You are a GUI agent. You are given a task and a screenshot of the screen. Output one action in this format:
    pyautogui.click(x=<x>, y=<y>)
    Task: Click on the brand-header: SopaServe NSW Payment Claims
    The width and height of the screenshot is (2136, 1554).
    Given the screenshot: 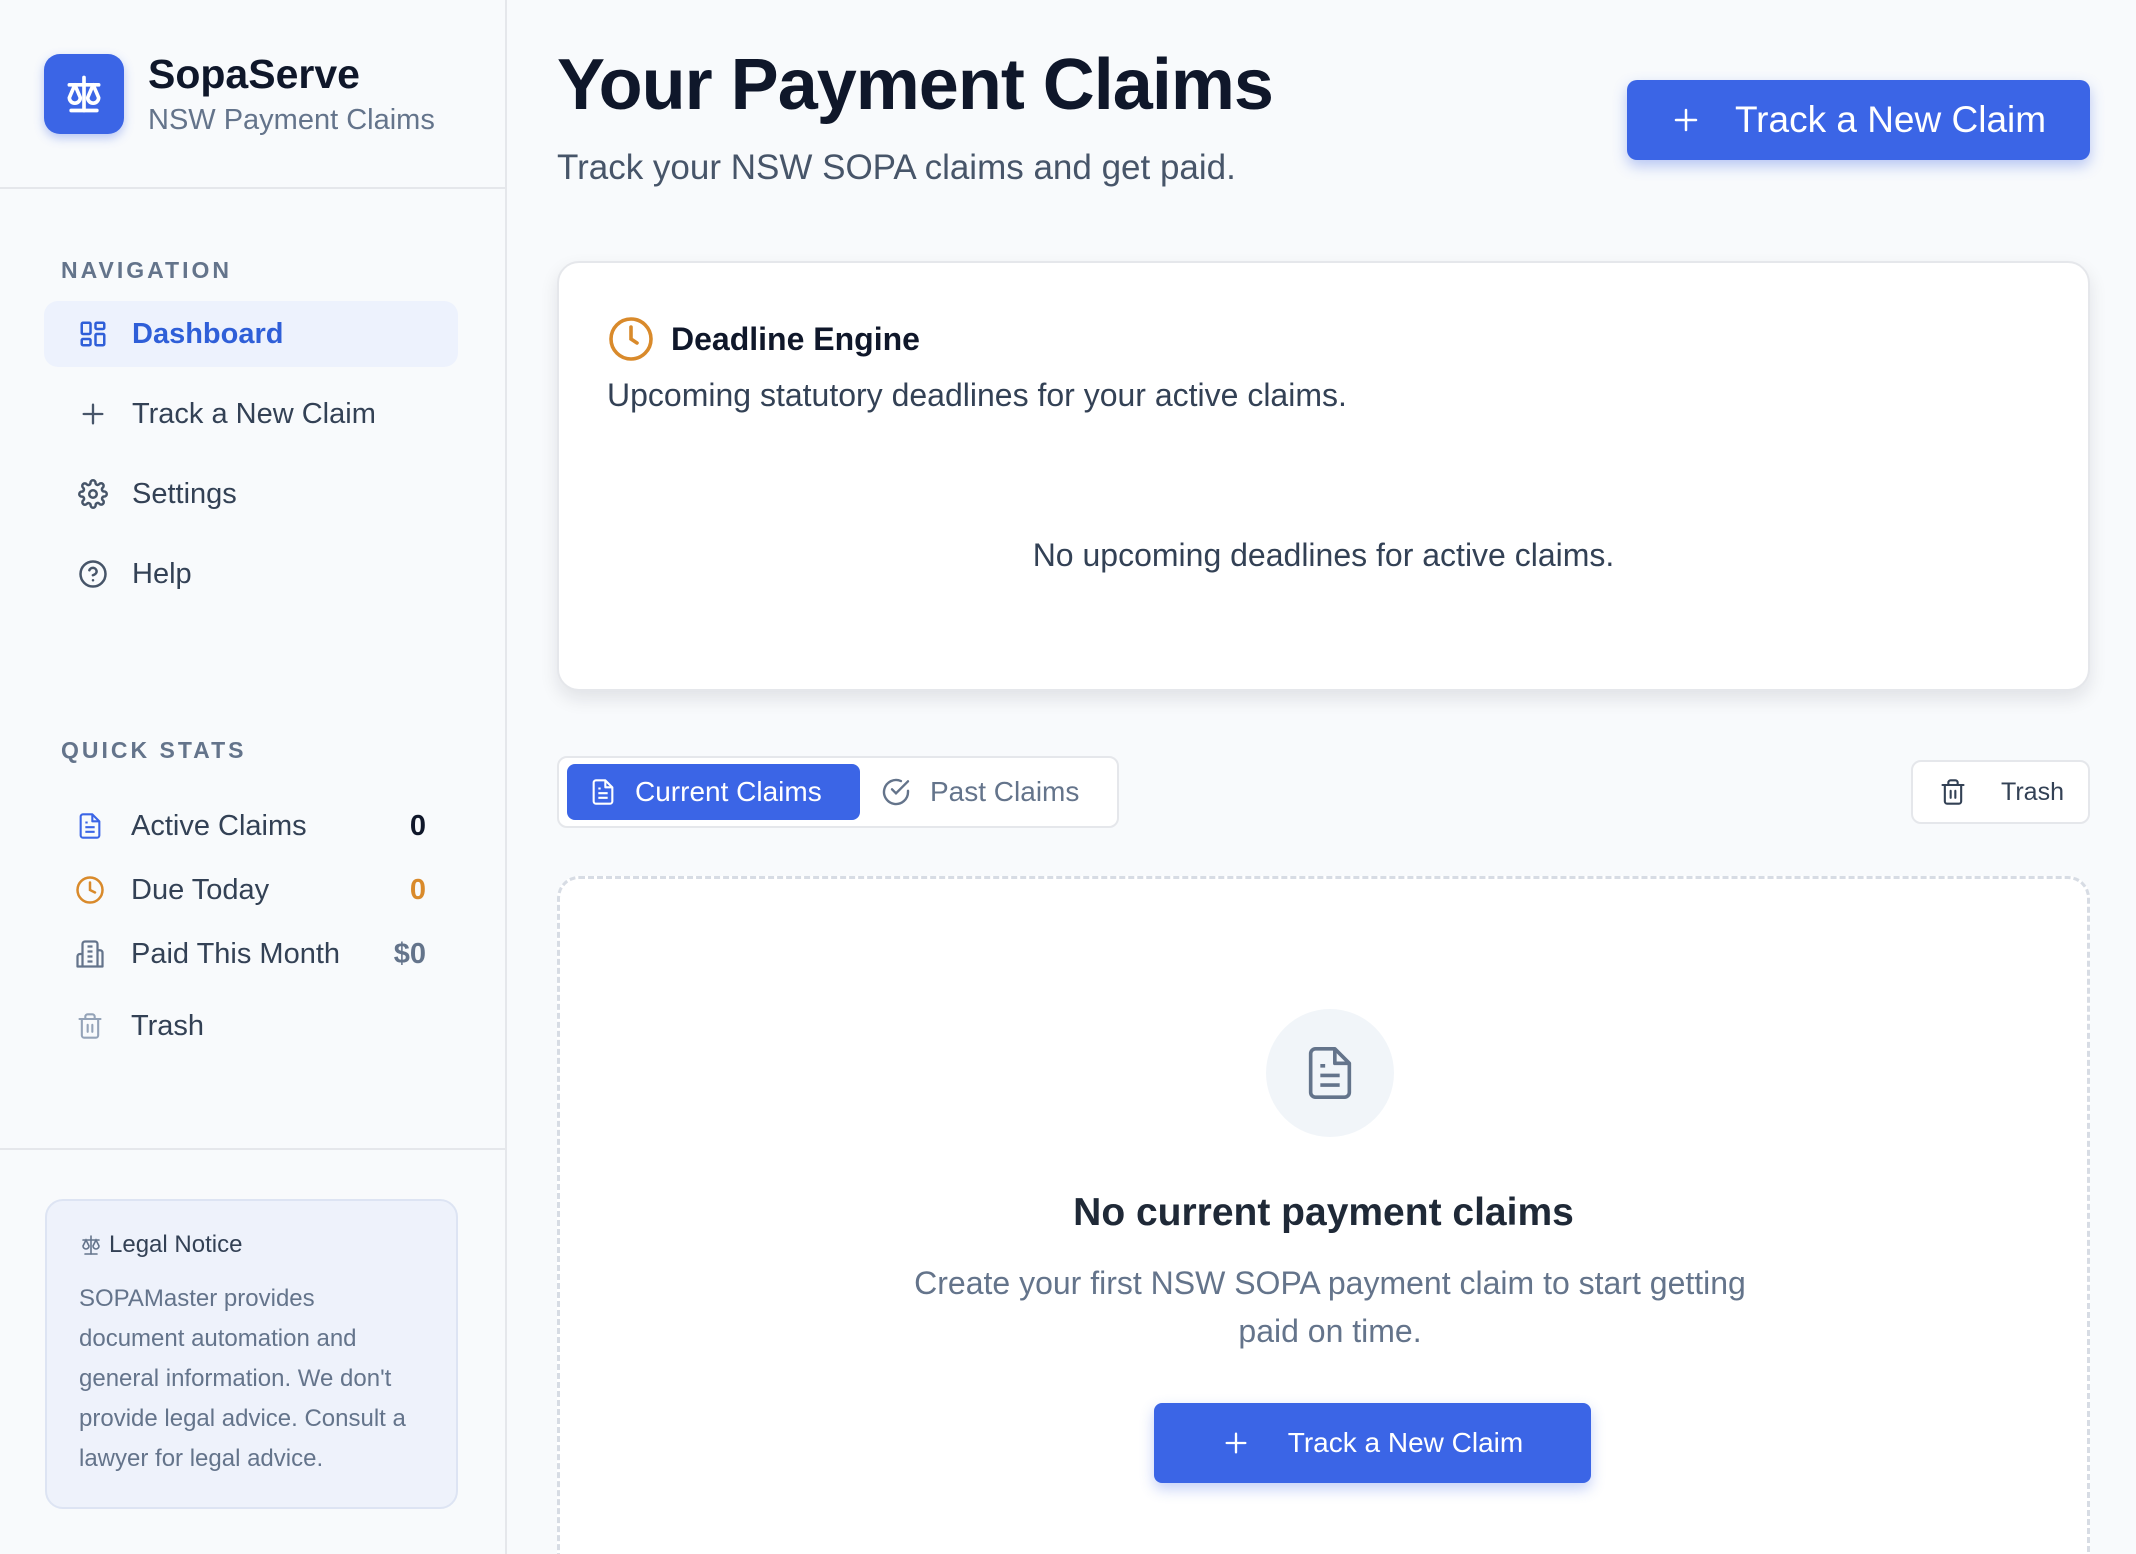 What is the action you would take?
    pyautogui.click(x=252, y=94)
    